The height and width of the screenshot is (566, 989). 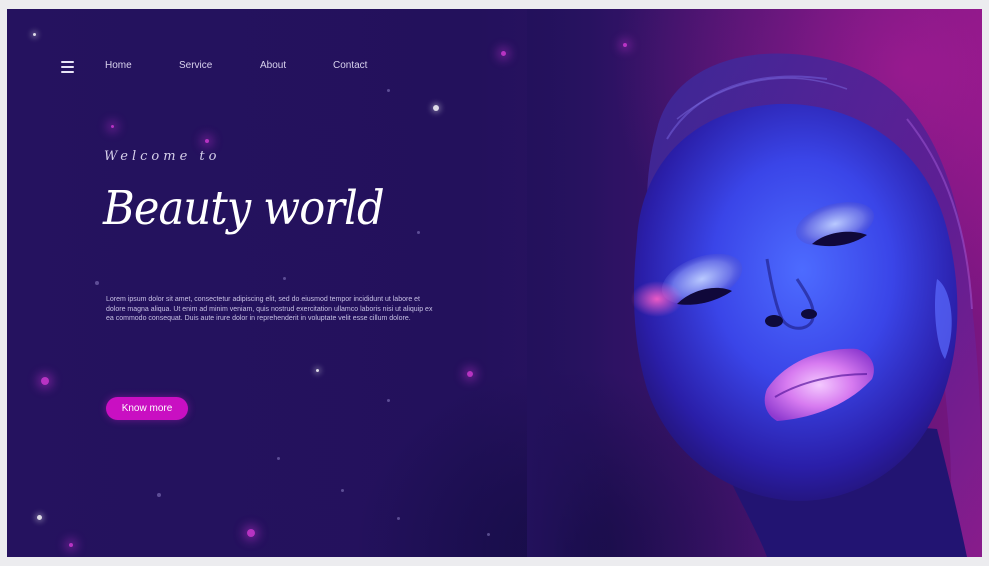 I want to click on nav-contact: Contact, so click(x=350, y=65).